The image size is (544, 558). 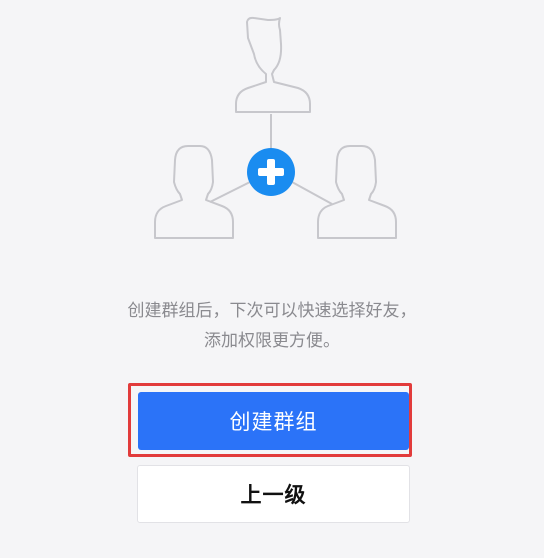 I want to click on create-group-button: 创建群组, so click(x=273, y=421).